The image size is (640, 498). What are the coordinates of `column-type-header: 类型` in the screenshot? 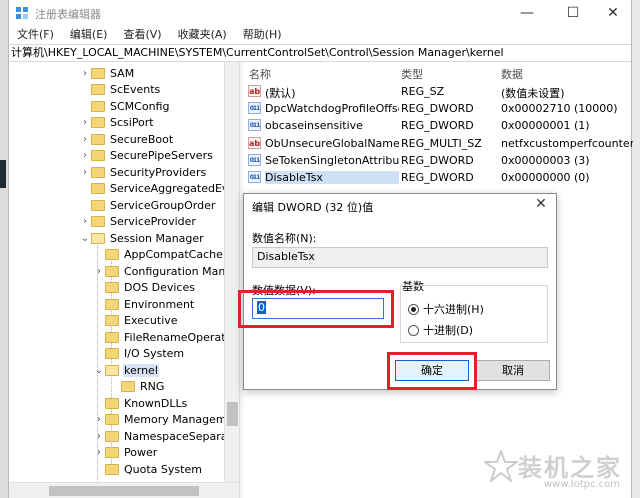 It's located at (412, 74).